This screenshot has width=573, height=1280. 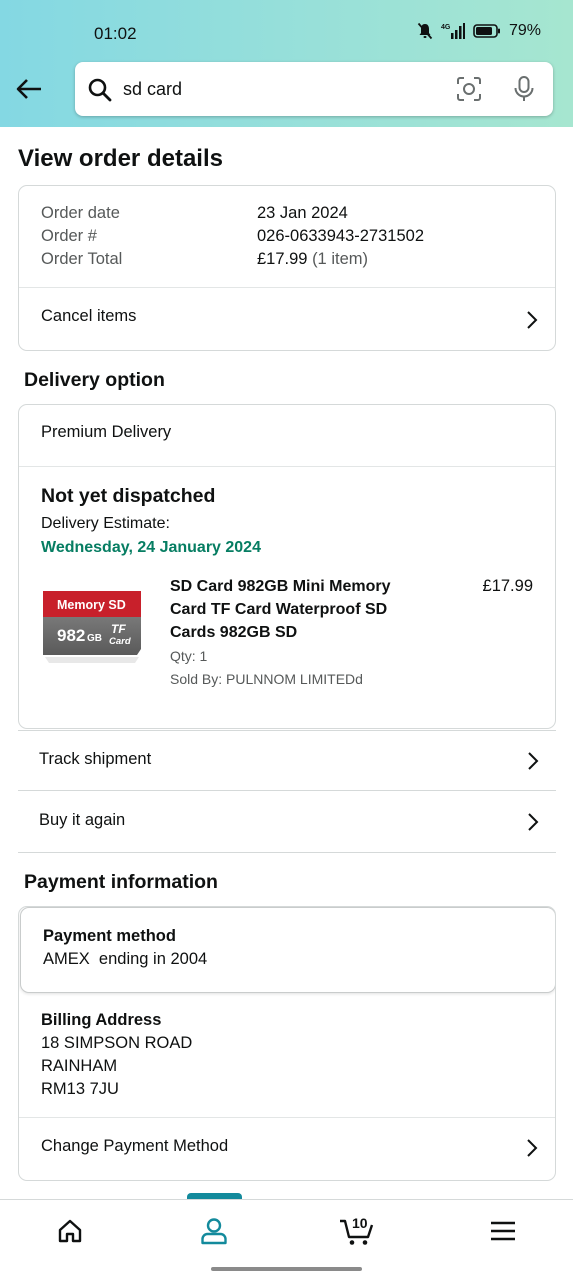 What do you see at coordinates (486, 31) in the screenshot?
I see `battery-icon` at bounding box center [486, 31].